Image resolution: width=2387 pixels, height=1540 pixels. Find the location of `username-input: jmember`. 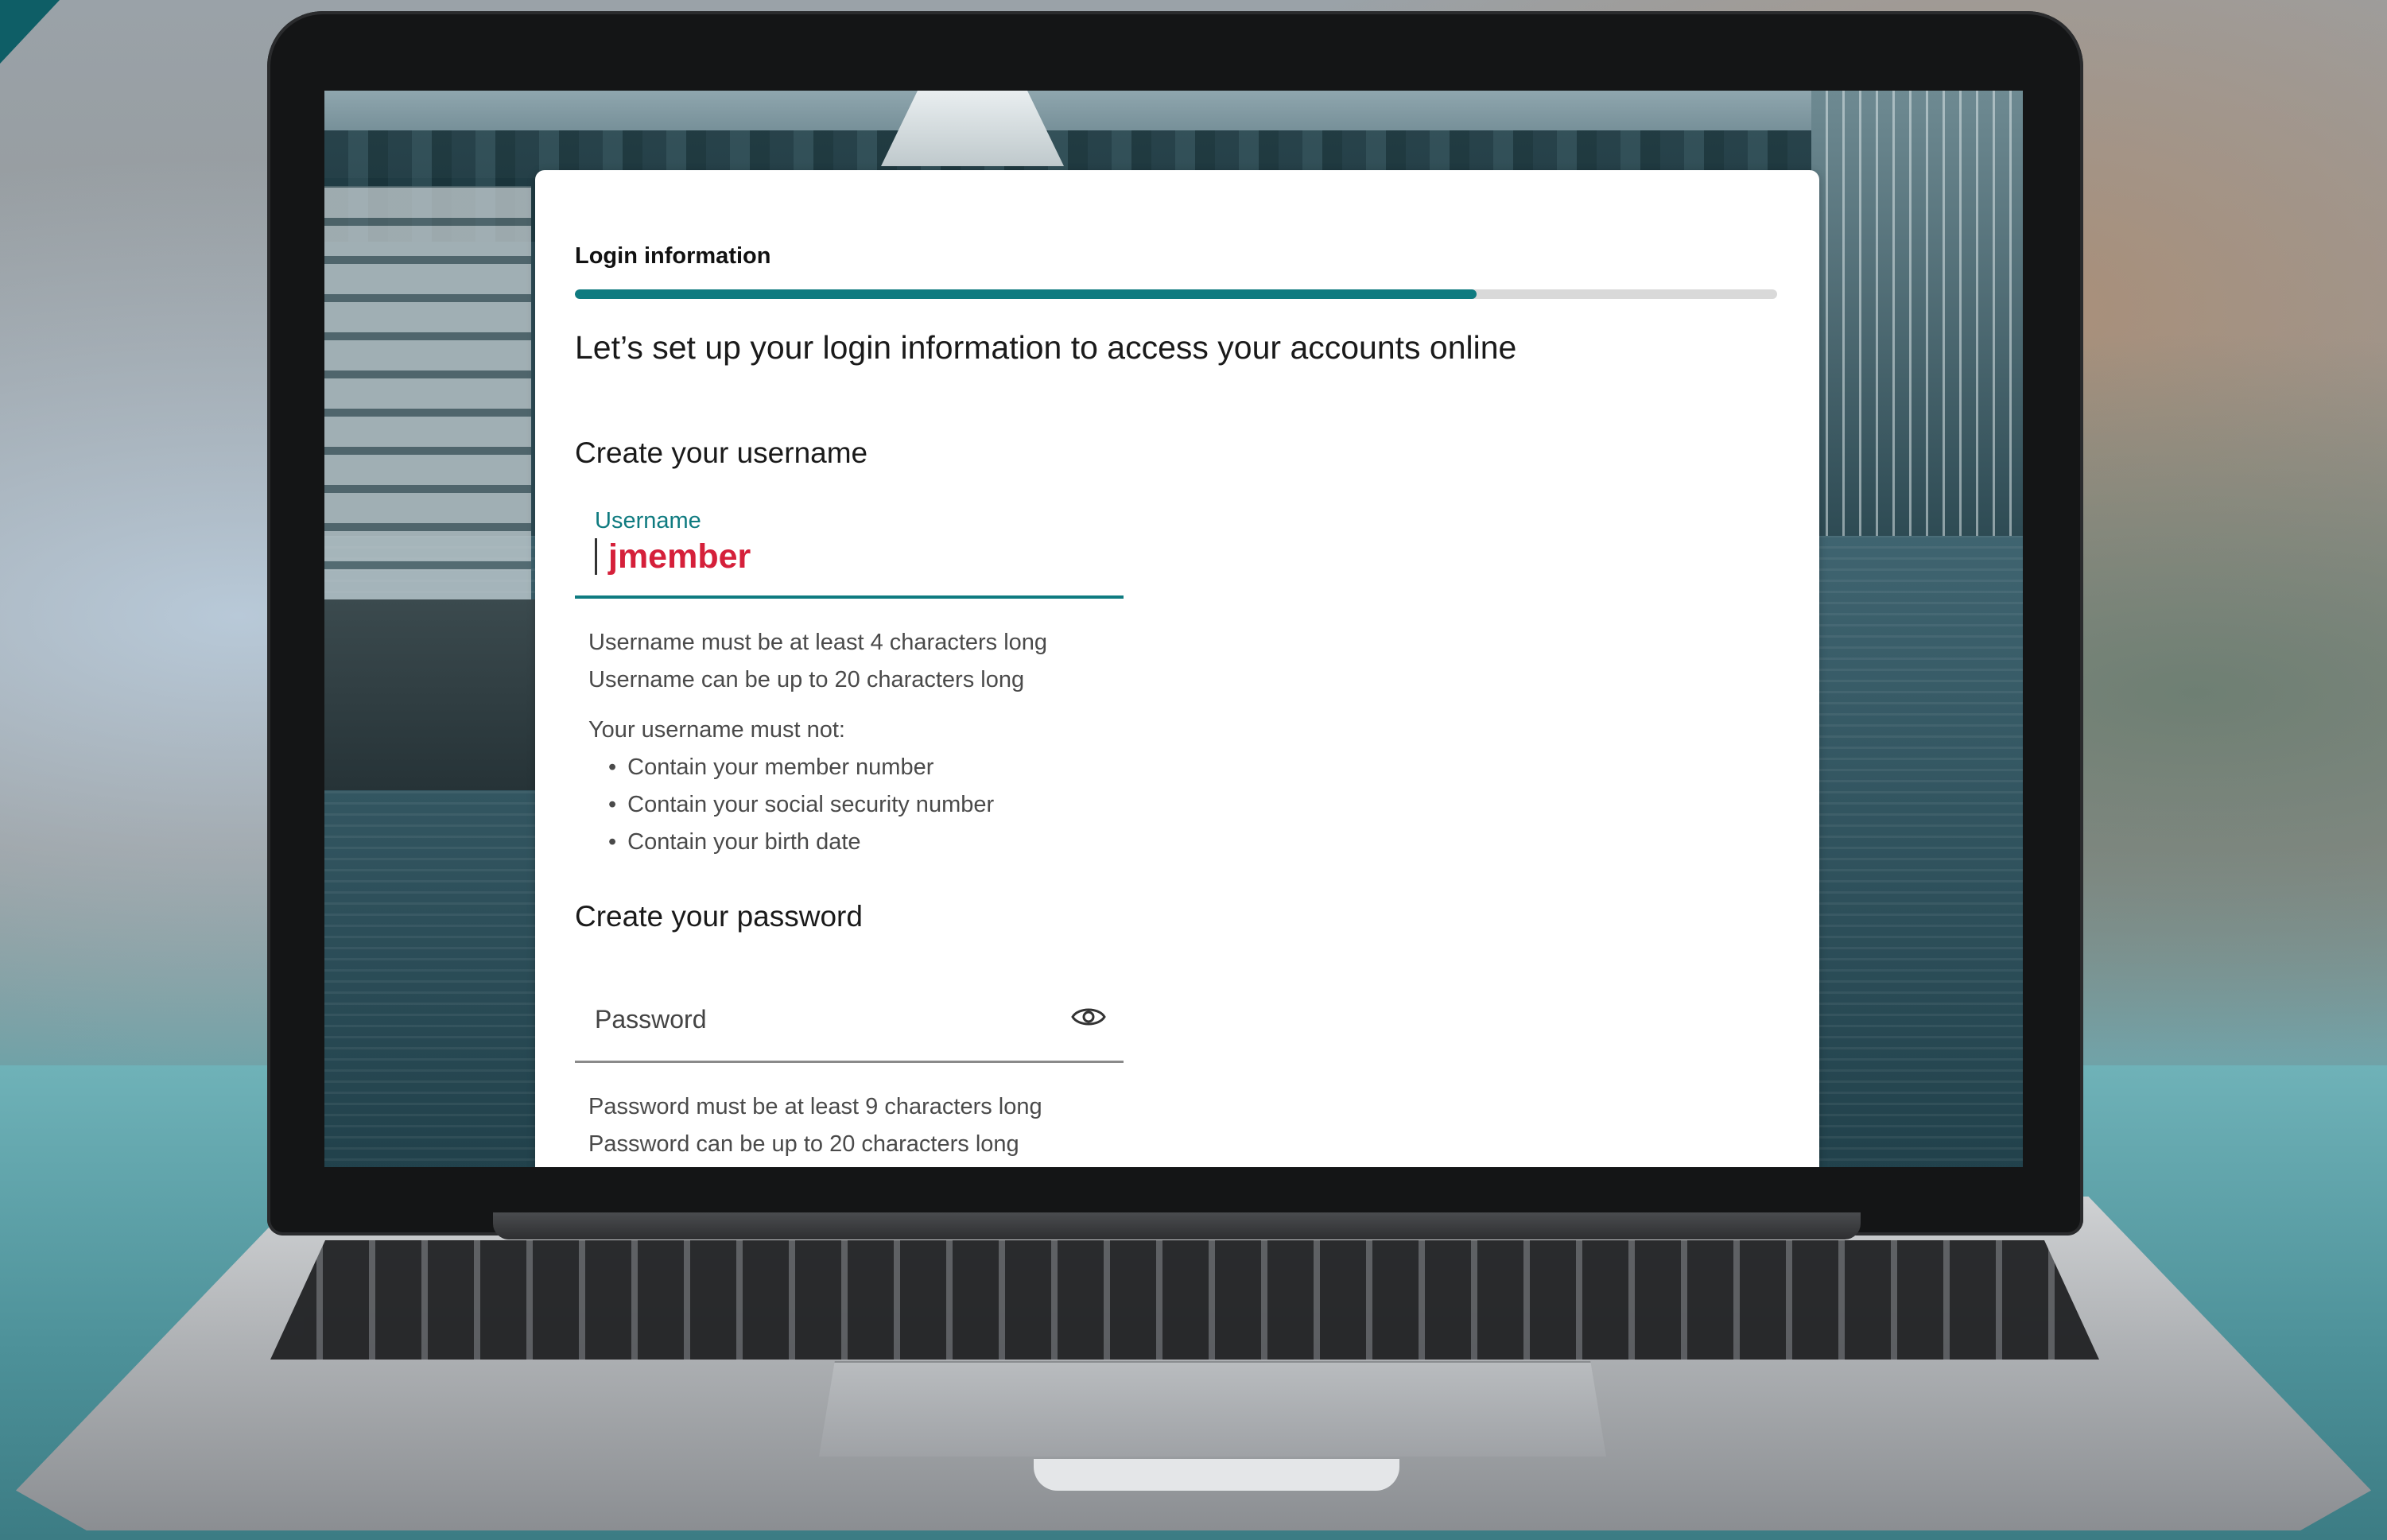

username-input: jmember is located at coordinates (673, 556).